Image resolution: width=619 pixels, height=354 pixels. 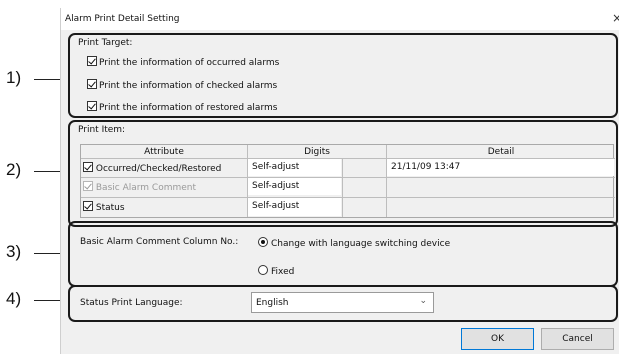 What do you see at coordinates (14, 298) in the screenshot?
I see `callout-4: 4)` at bounding box center [14, 298].